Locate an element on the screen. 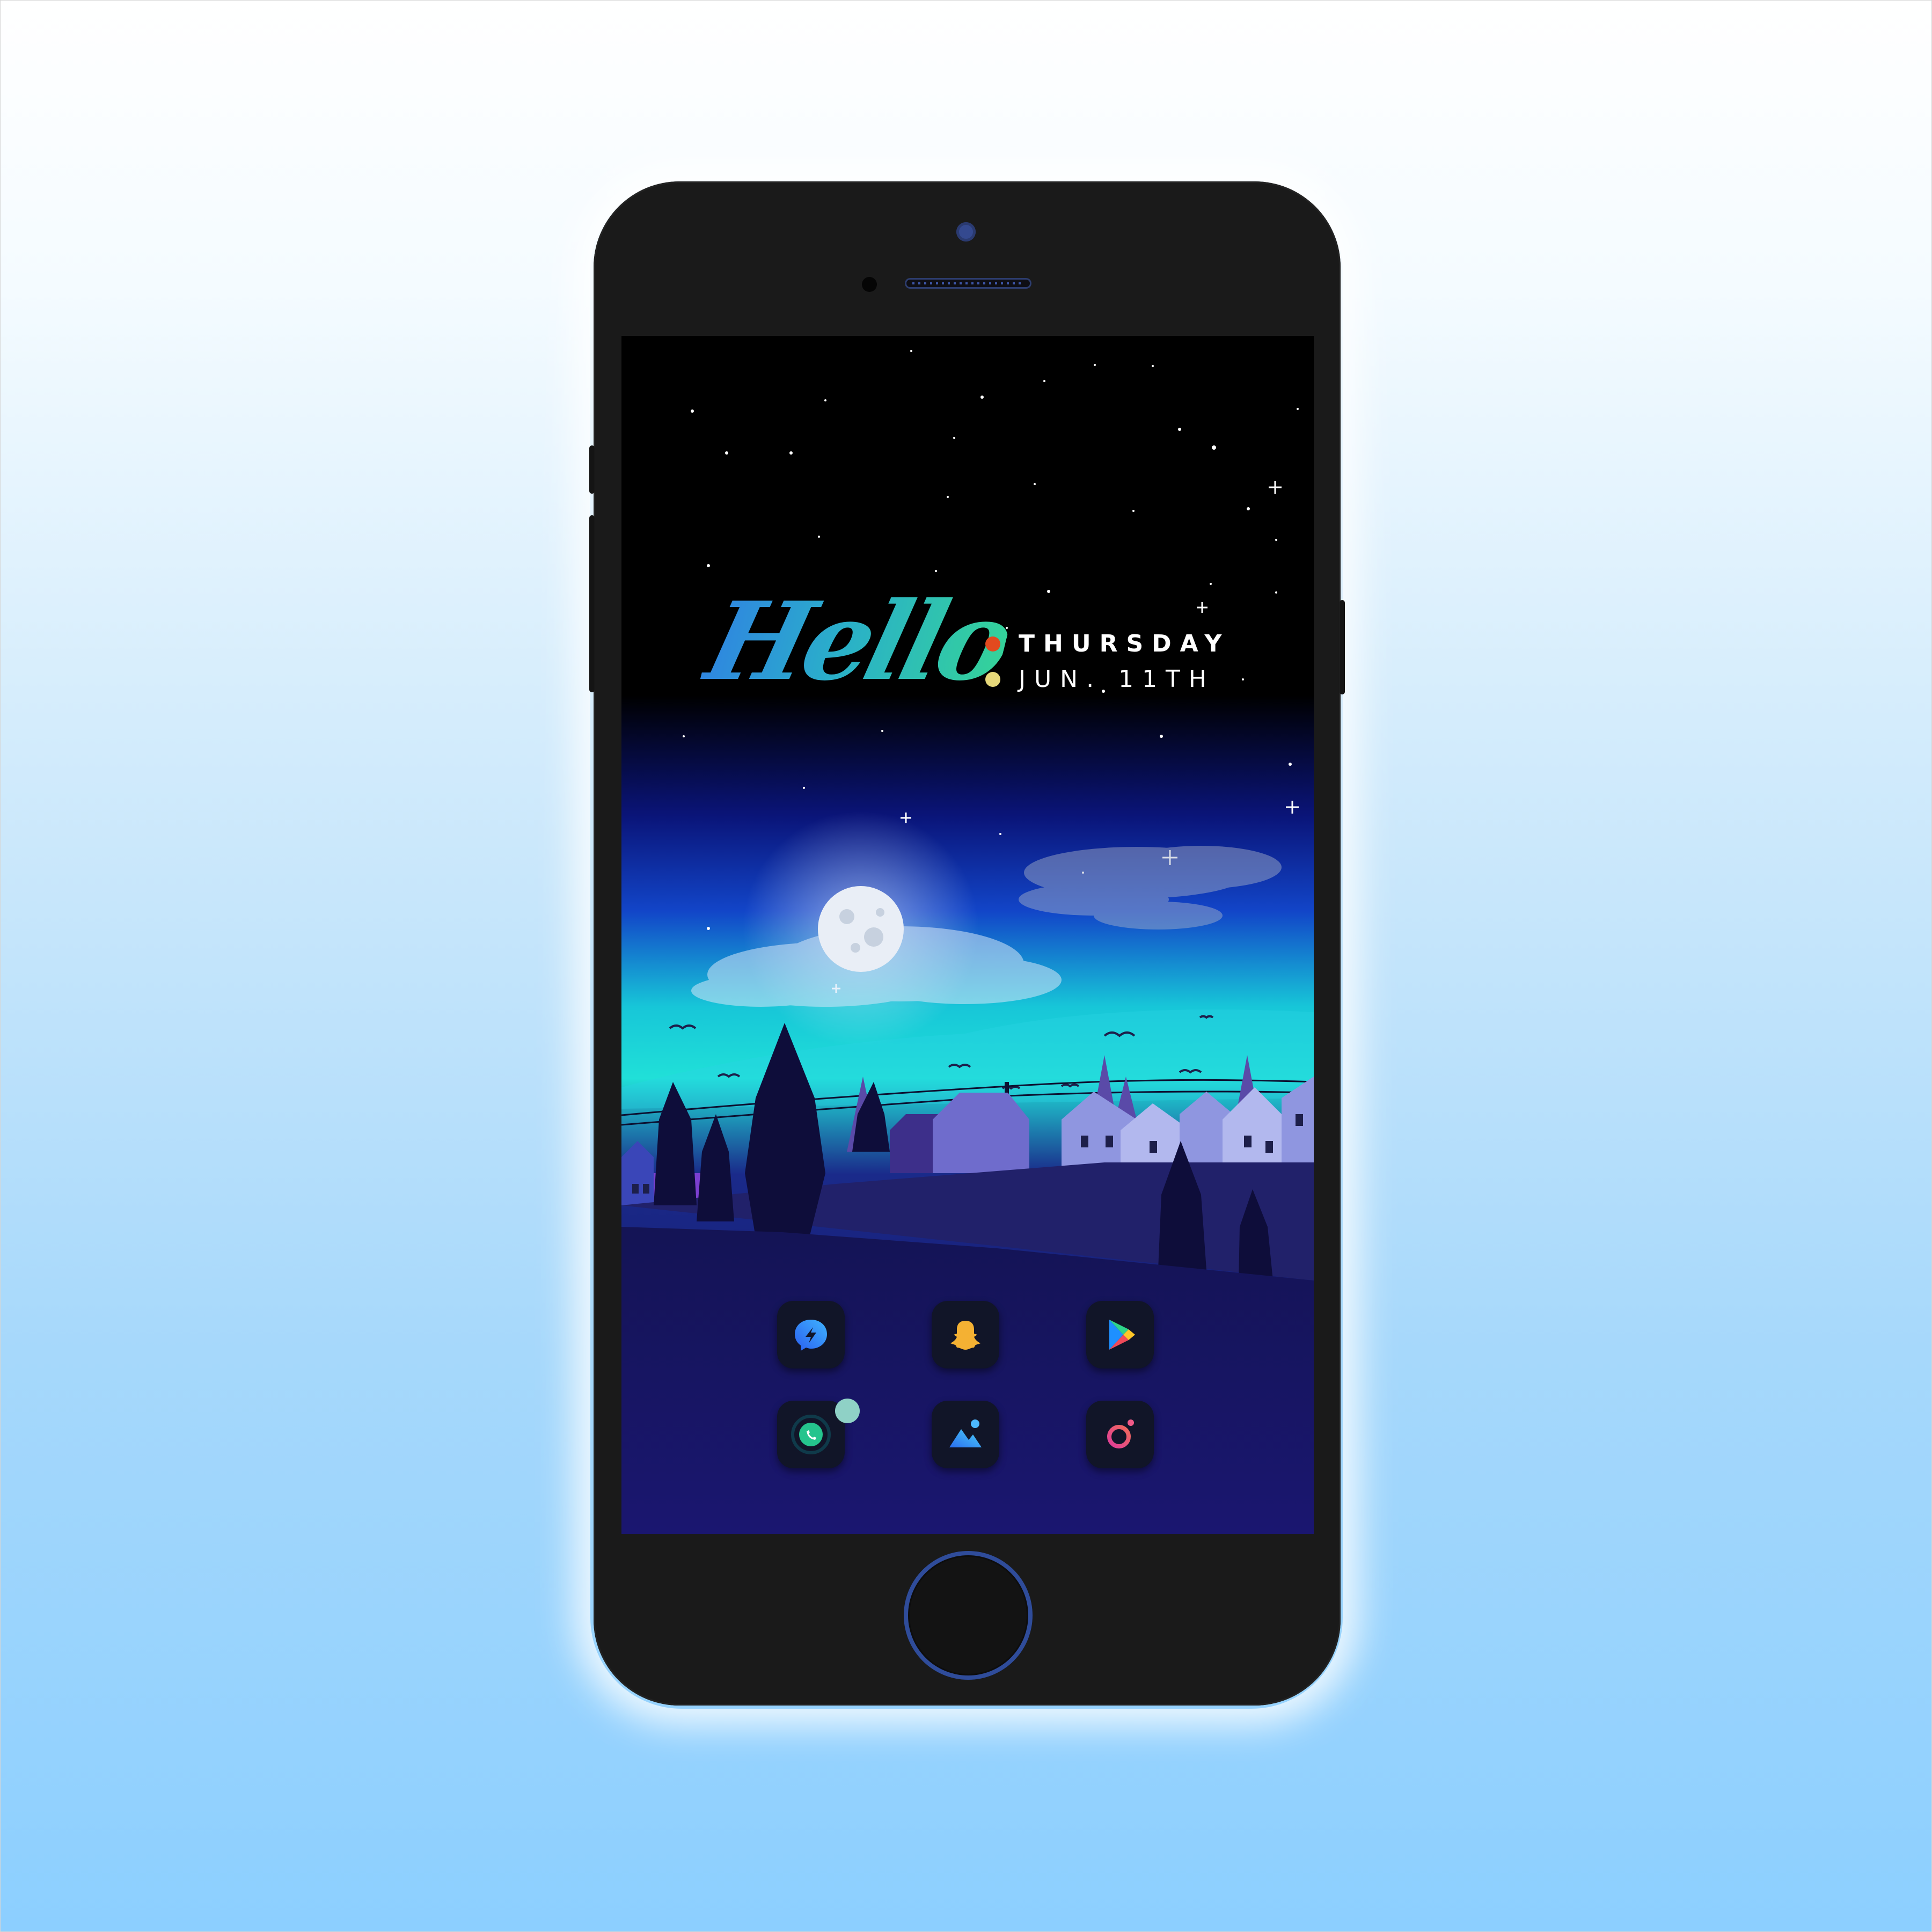  power-button is located at coordinates (1342, 647).